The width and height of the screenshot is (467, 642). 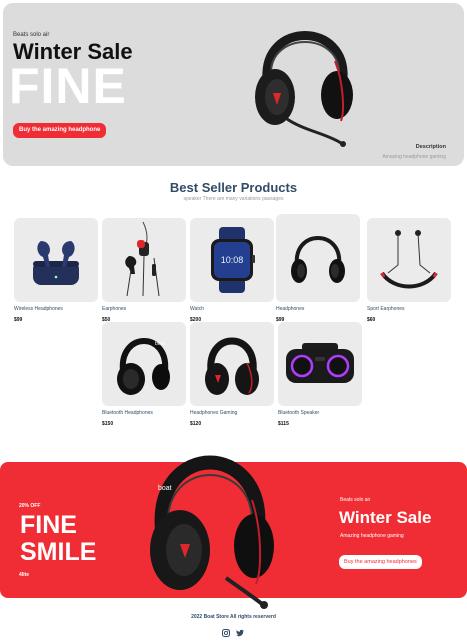 I want to click on product-price: $60, so click(x=371, y=320).